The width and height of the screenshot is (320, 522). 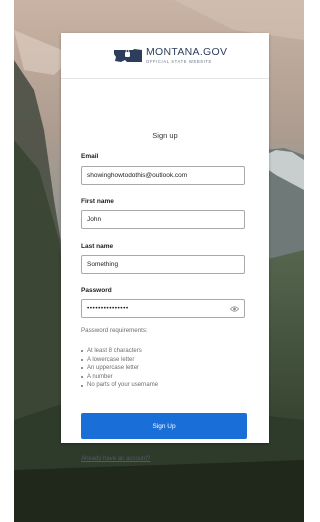 I want to click on password-label: Password, so click(x=96, y=290).